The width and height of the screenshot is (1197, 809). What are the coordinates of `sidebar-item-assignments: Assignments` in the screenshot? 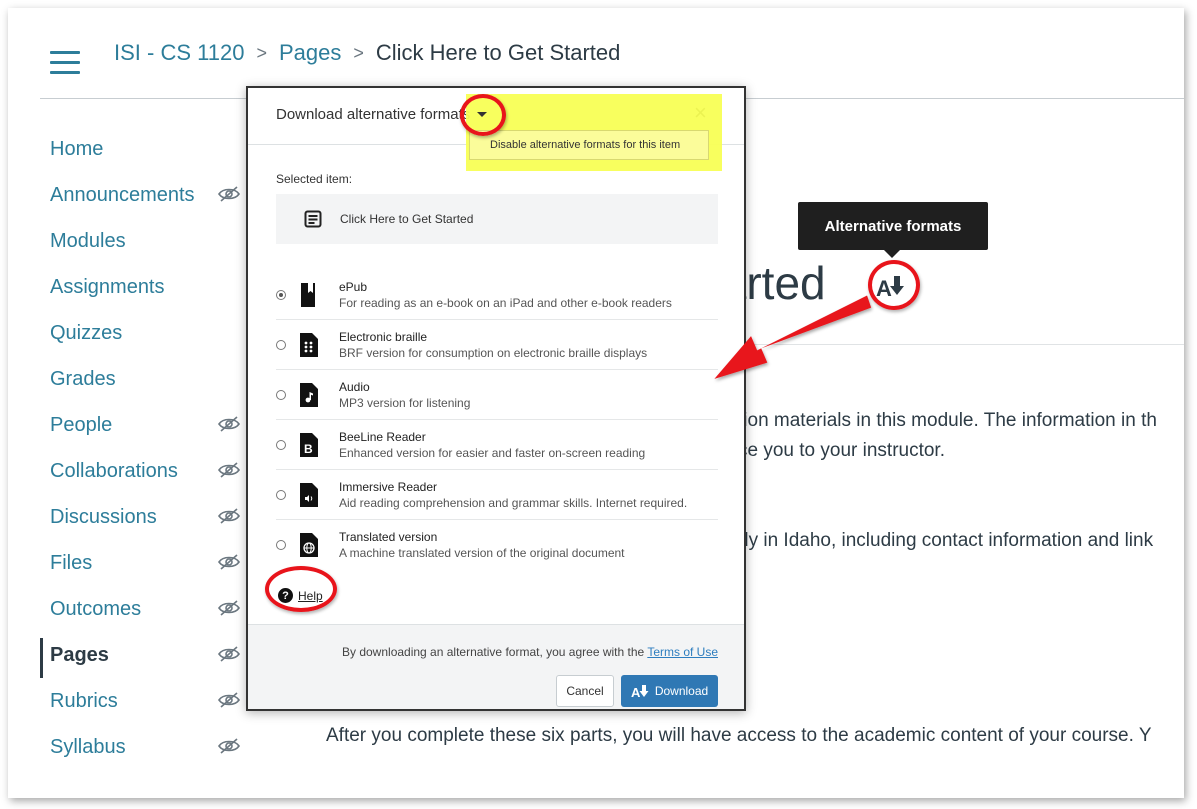 It's located at (140, 287).